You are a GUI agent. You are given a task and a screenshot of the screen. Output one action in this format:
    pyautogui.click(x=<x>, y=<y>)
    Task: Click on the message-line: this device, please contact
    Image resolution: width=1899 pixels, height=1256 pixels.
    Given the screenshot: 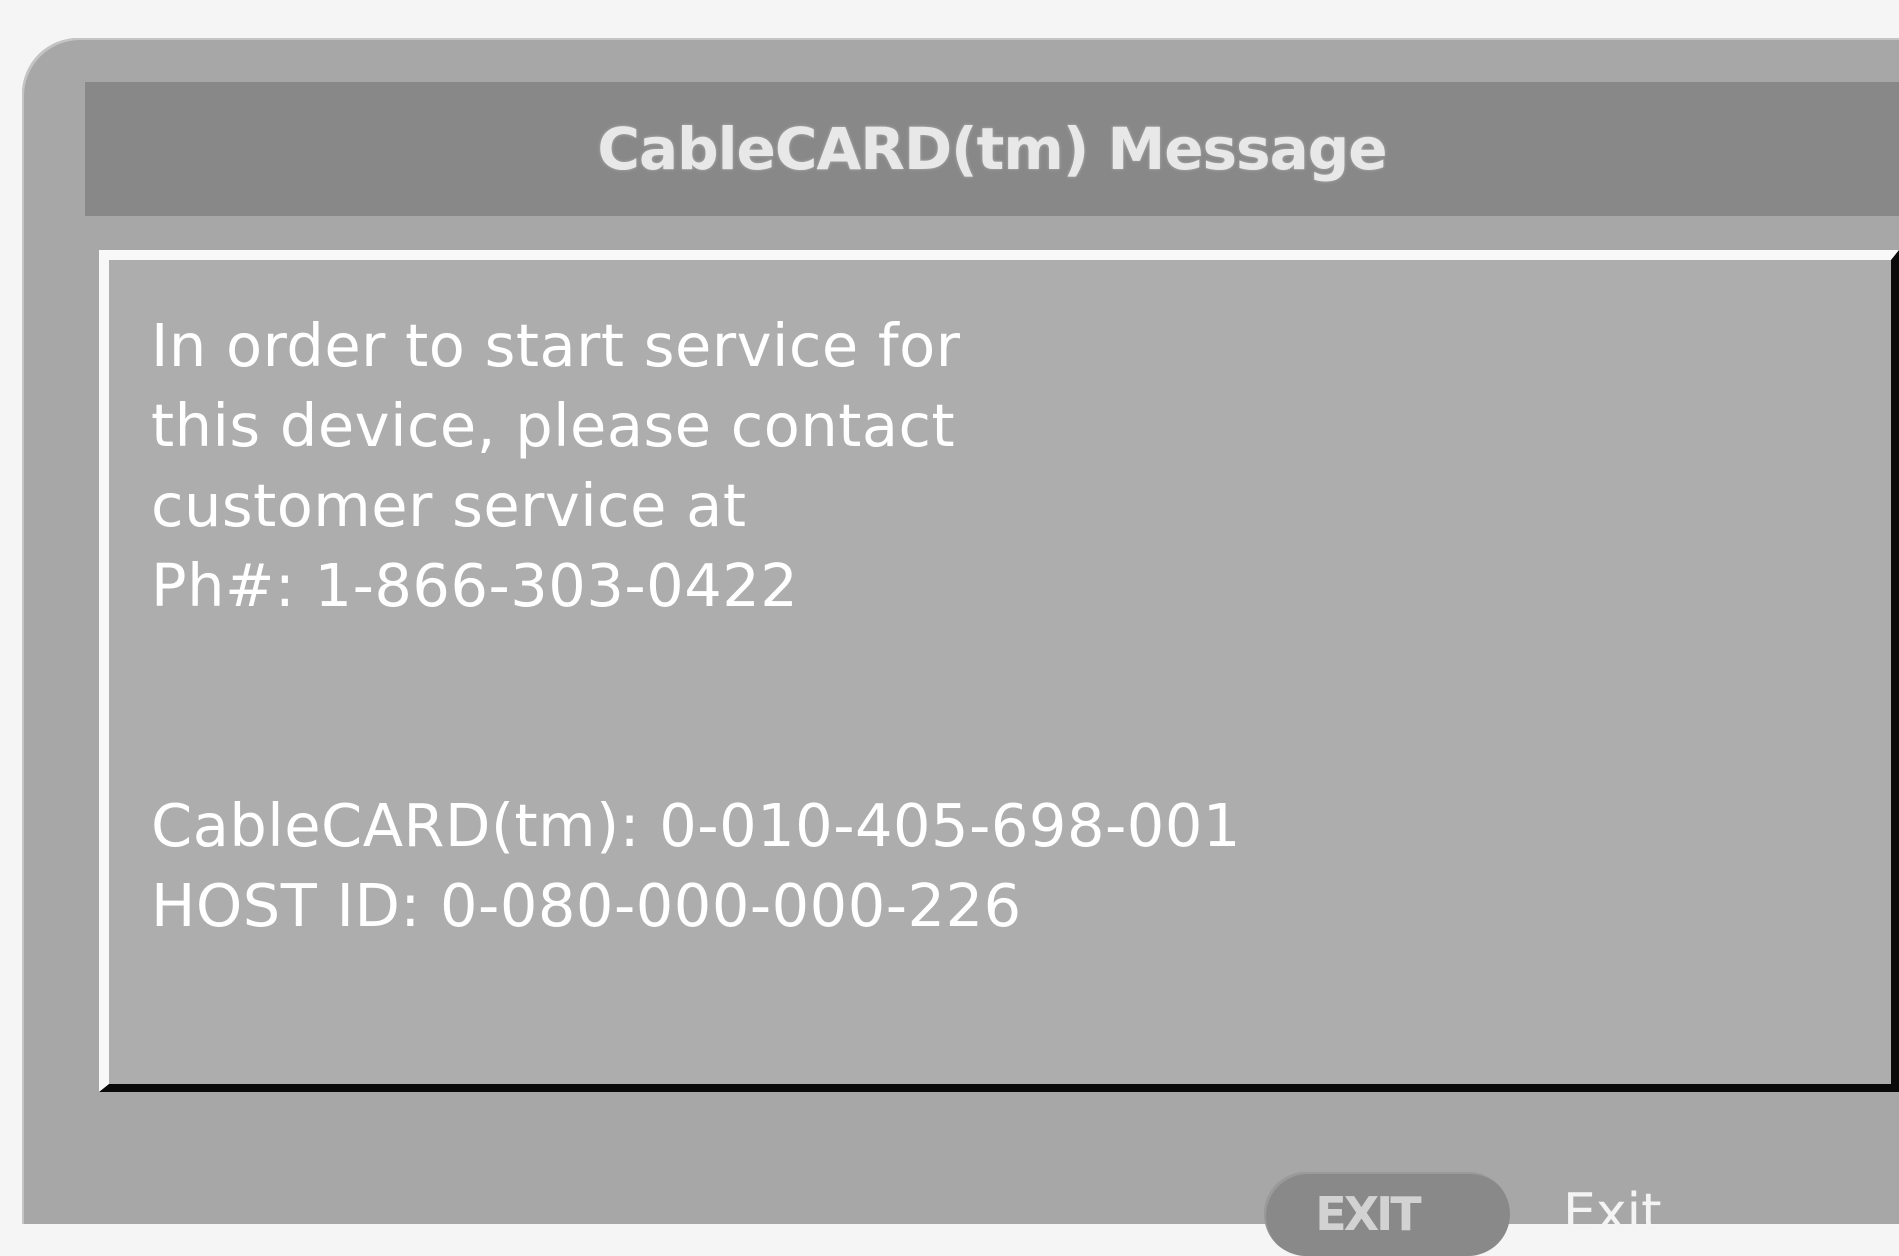 What is the action you would take?
    pyautogui.click(x=553, y=425)
    